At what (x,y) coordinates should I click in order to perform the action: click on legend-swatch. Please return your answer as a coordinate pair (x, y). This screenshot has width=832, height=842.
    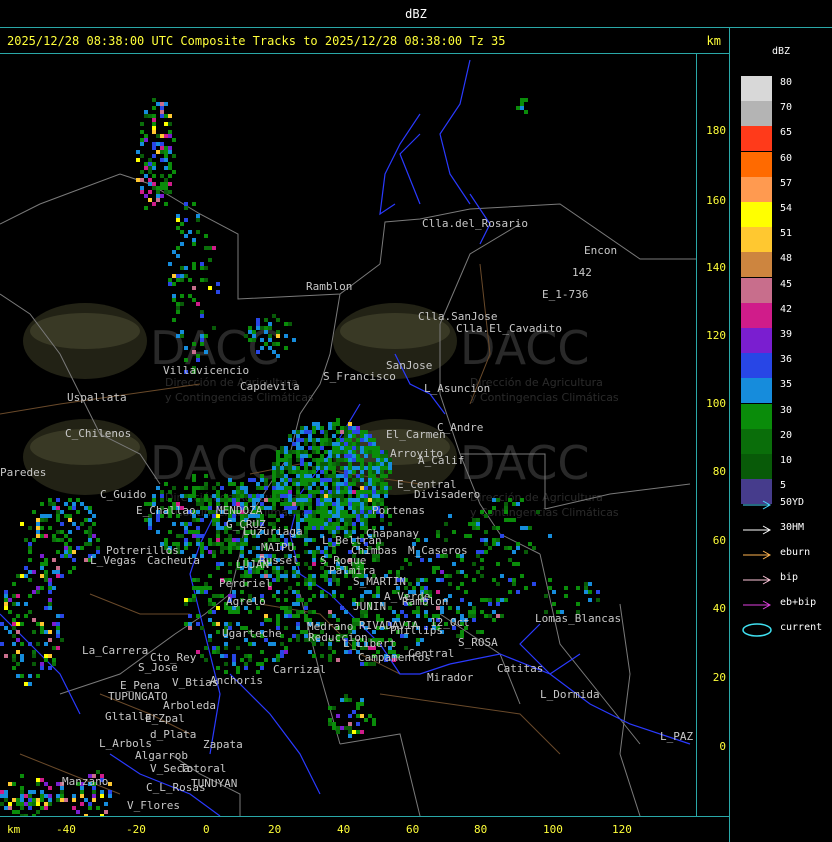
    Looking at the image, I should click on (756, 88).